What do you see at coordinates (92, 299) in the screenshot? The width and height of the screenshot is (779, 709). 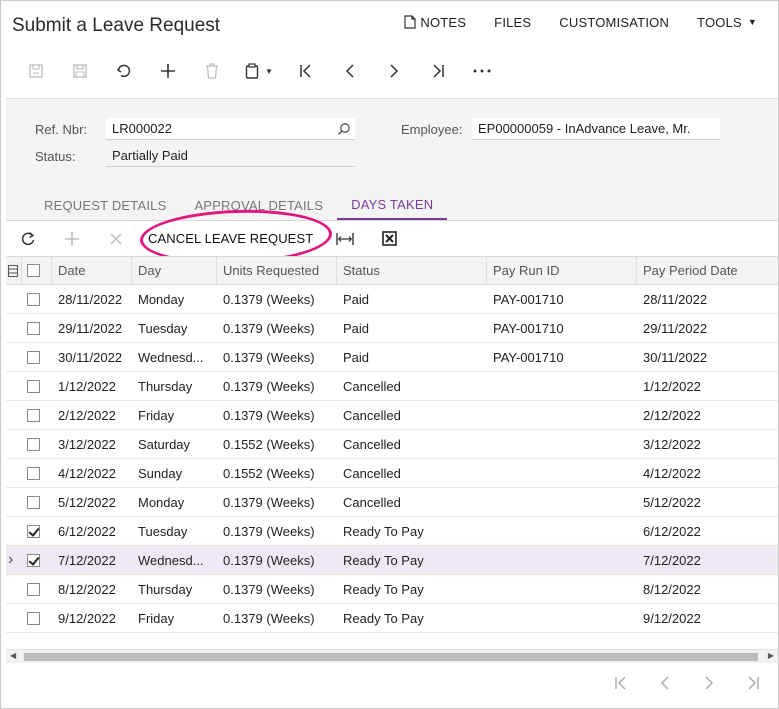 I see `date-cell: 28/11/2022` at bounding box center [92, 299].